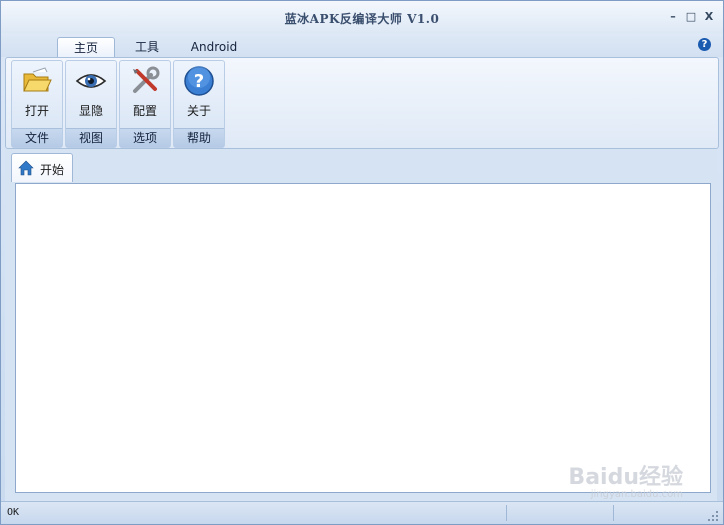  Describe the element at coordinates (90, 111) in the screenshot. I see `toggle-visibility-label: 显隐` at that location.